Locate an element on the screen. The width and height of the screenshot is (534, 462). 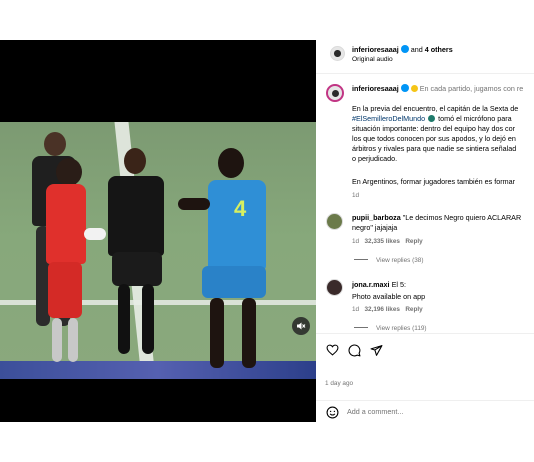
emoji-icon is located at coordinates (332, 412).